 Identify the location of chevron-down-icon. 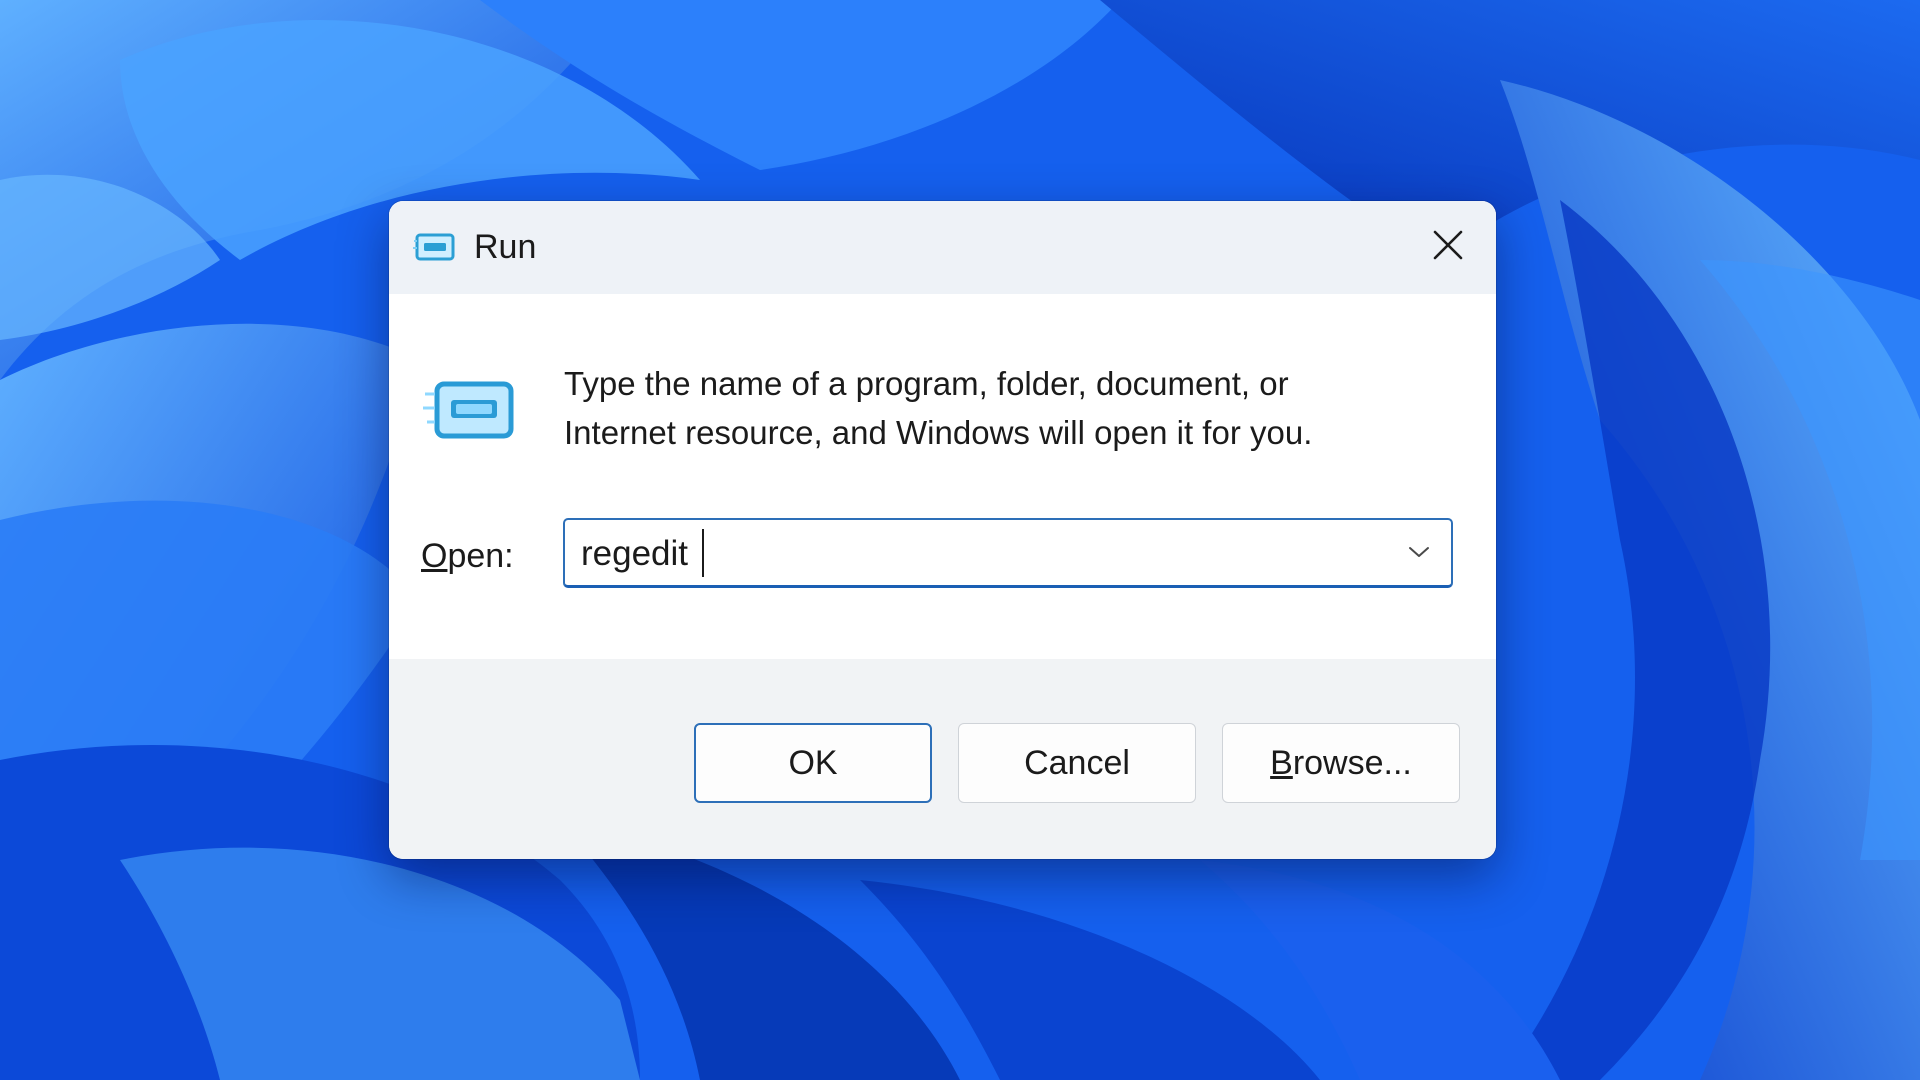
(1419, 554).